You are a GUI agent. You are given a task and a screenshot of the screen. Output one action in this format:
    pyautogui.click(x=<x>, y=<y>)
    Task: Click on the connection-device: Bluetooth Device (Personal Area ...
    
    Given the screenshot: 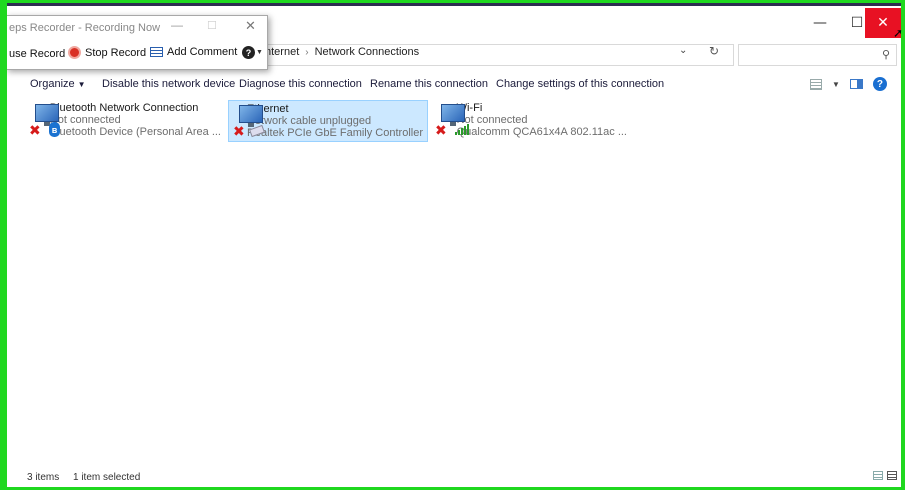 What is the action you would take?
    pyautogui.click(x=135, y=132)
    